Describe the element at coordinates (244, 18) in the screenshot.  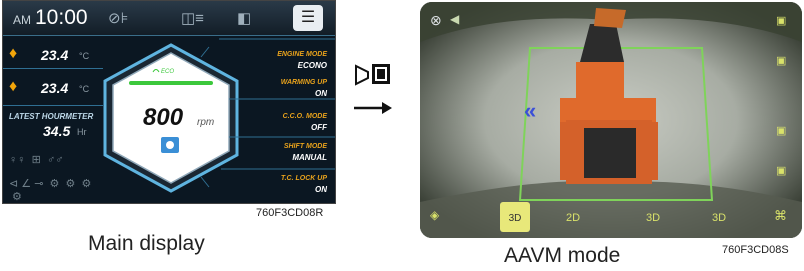
I see `camera-view-icon: ◧` at that location.